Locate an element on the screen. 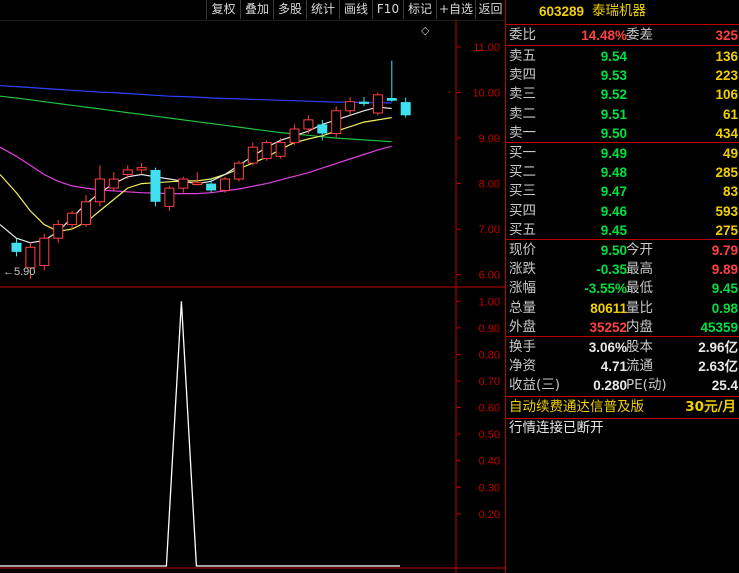  stat-row-0: 换手 3.06% 股本 2.96亿 is located at coordinates (622, 347).